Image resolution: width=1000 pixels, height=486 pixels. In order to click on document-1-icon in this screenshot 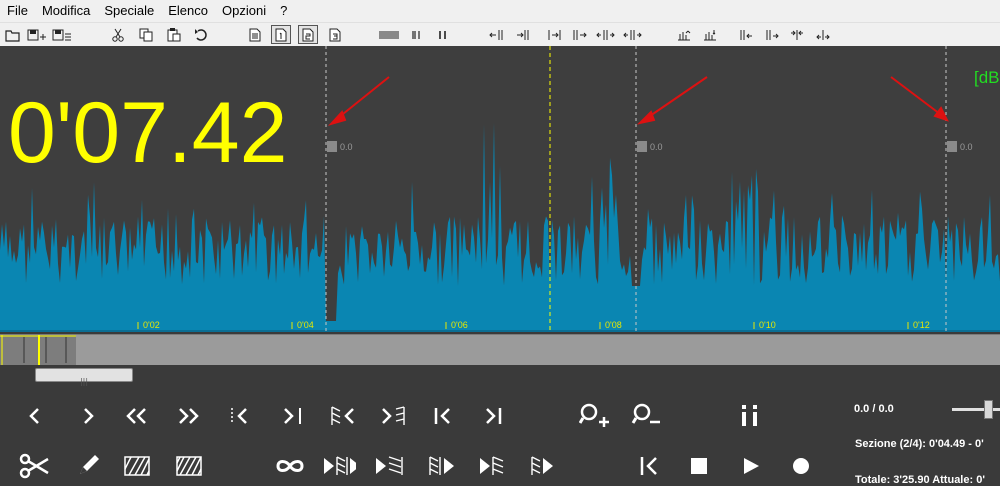, I will do `click(281, 34)`.